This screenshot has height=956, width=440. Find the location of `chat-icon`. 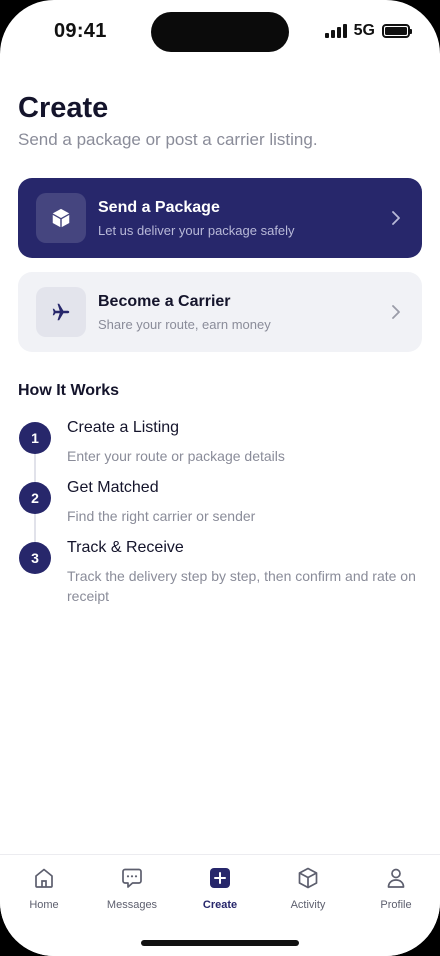

chat-icon is located at coordinates (132, 878).